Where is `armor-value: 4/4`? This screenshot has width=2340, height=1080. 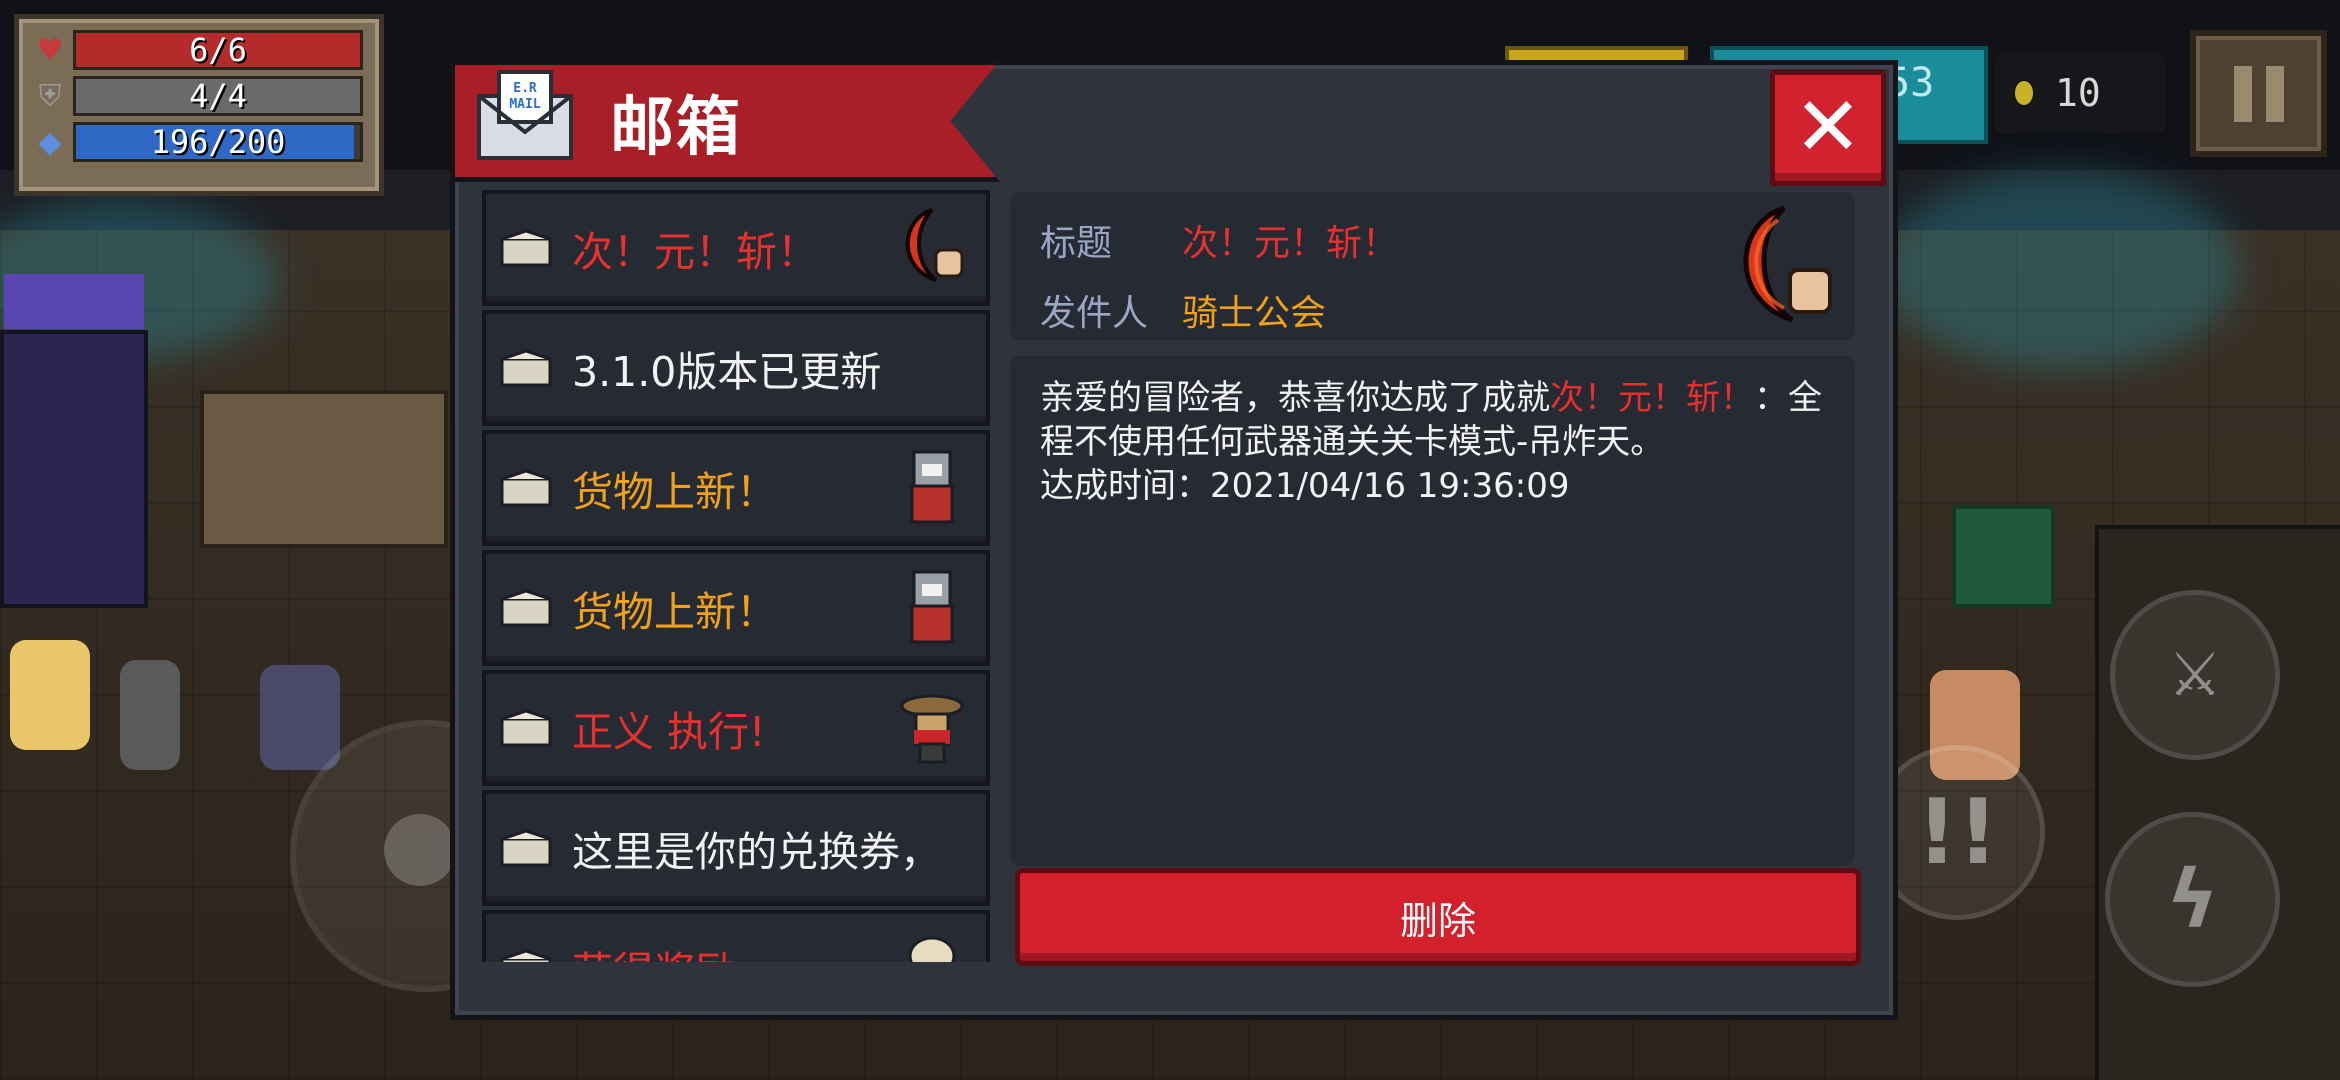 armor-value: 4/4 is located at coordinates (218, 96).